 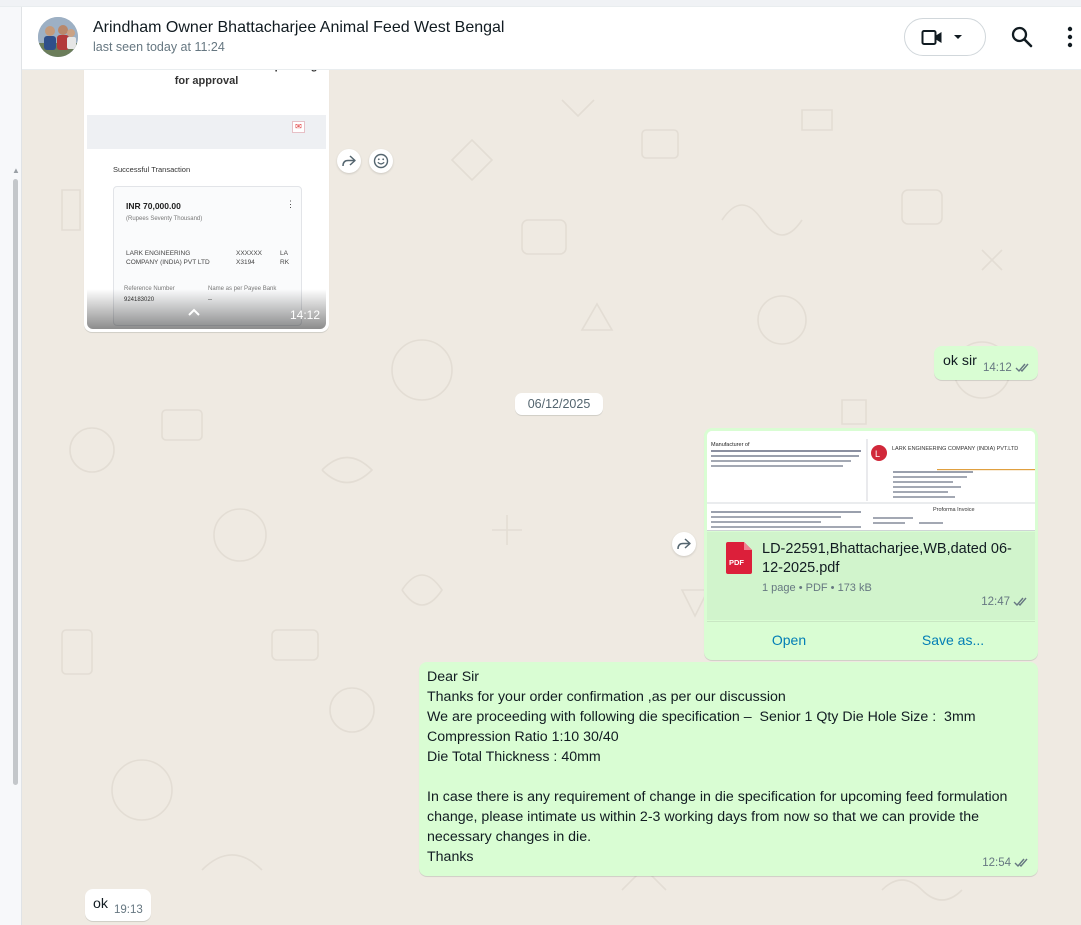 I want to click on preview-manufacturer-label: Manufacturer of, so click(x=730, y=445).